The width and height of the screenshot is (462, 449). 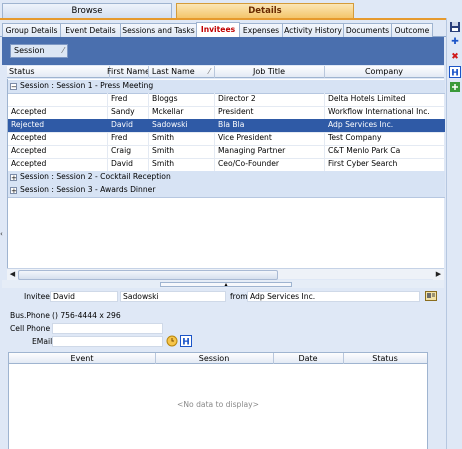 What do you see at coordinates (30, 328) in the screenshot?
I see `cell-phone-label: Cell Phone` at bounding box center [30, 328].